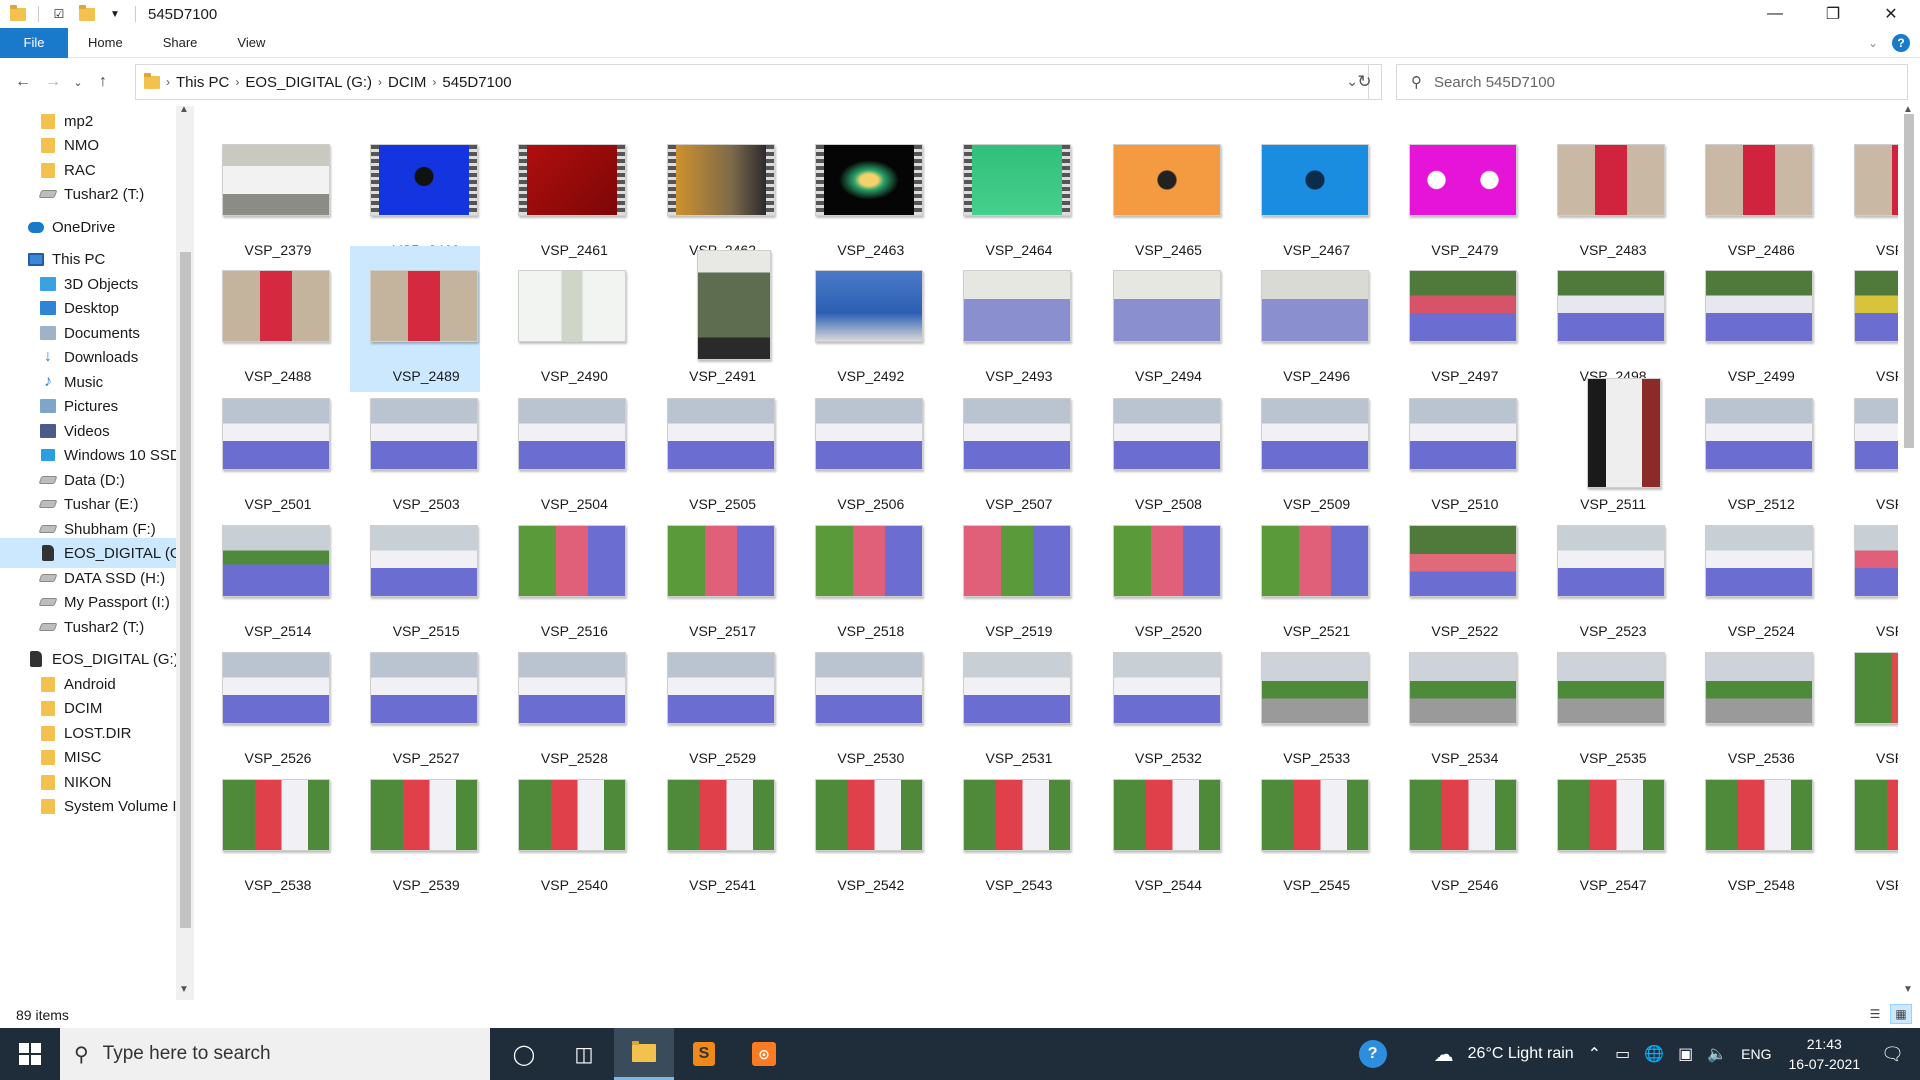 This screenshot has height=1080, width=1920. Describe the element at coordinates (1008, 193) in the screenshot. I see `file-item: VSP_2464` at that location.